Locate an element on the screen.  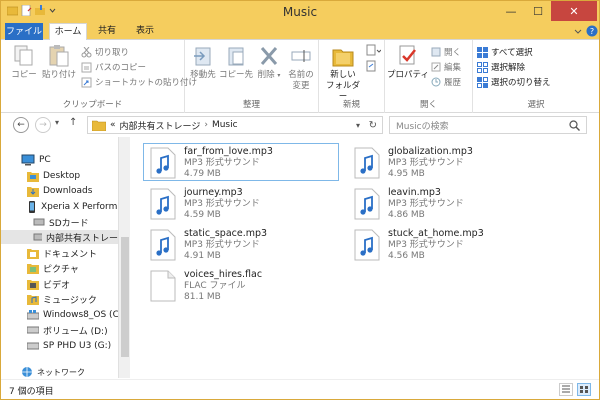
minimize-button: — is located at coordinates (511, 11).